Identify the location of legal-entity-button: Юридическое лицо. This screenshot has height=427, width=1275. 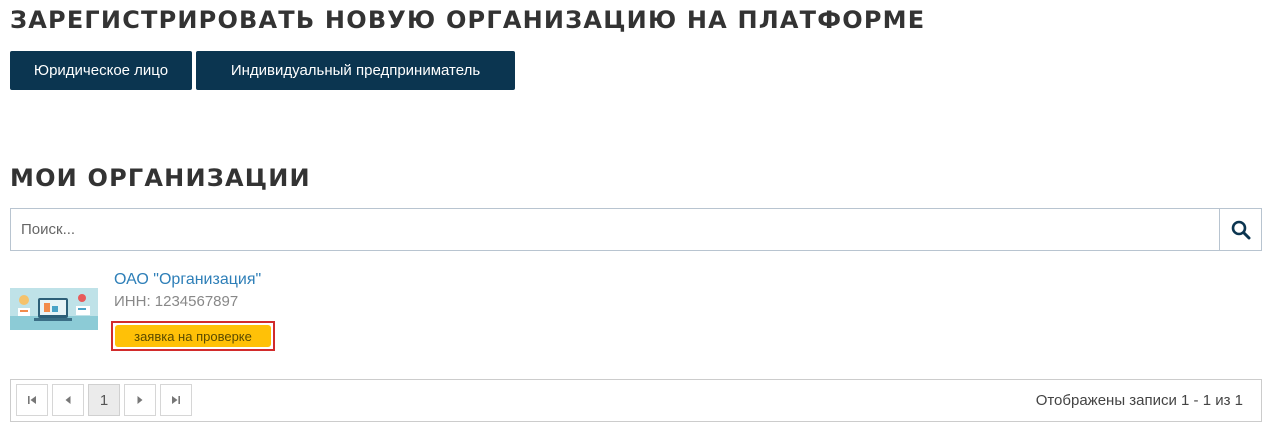
(101, 70).